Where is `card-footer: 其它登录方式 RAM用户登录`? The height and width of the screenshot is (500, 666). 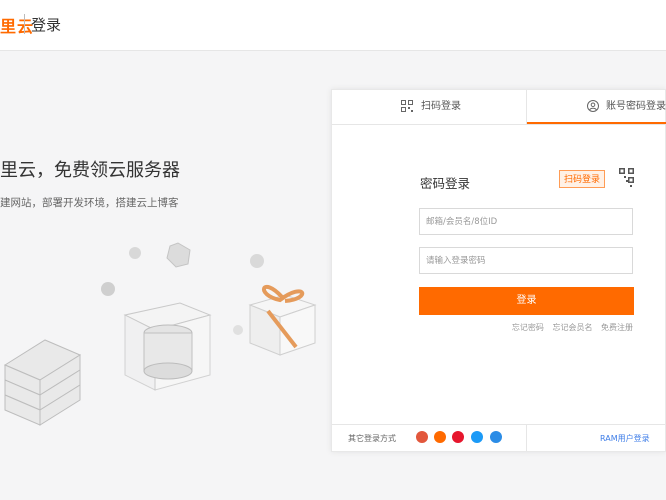 card-footer: 其它登录方式 RAM用户登录 is located at coordinates (498, 437).